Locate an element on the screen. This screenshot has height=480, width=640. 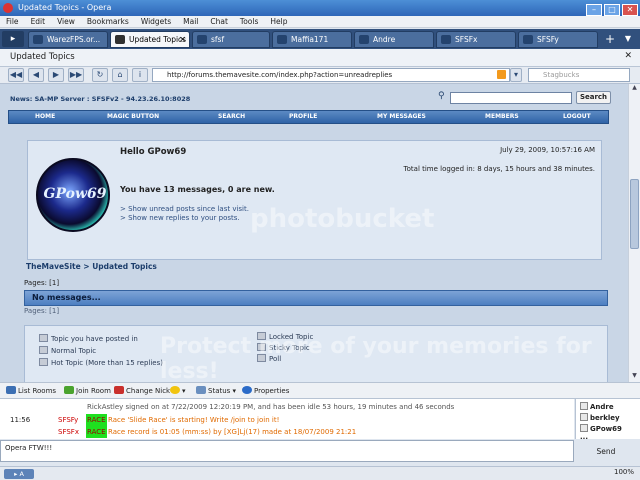
tab-label: Maffia171 is located at coordinates (310, 39).